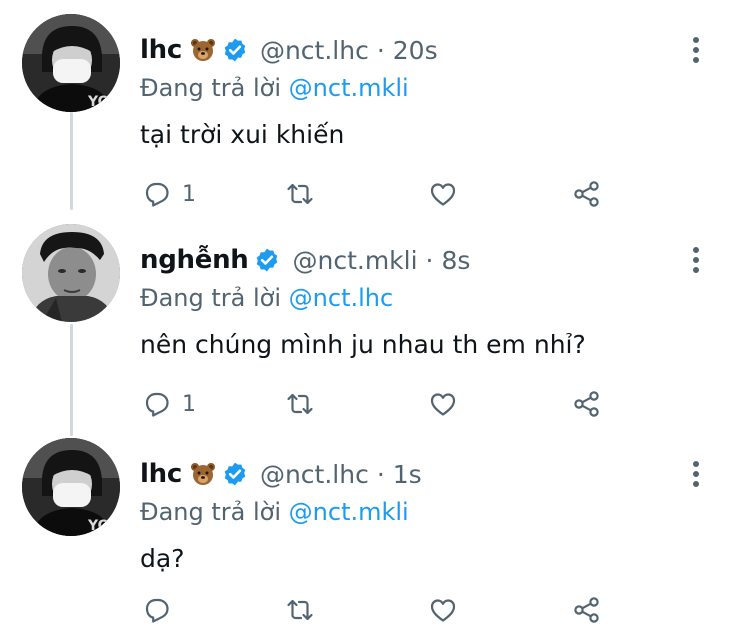  Describe the element at coordinates (363, 344) in the screenshot. I see `tweet-text: nên chúng mình ju nhau th em nhỉ?` at that location.